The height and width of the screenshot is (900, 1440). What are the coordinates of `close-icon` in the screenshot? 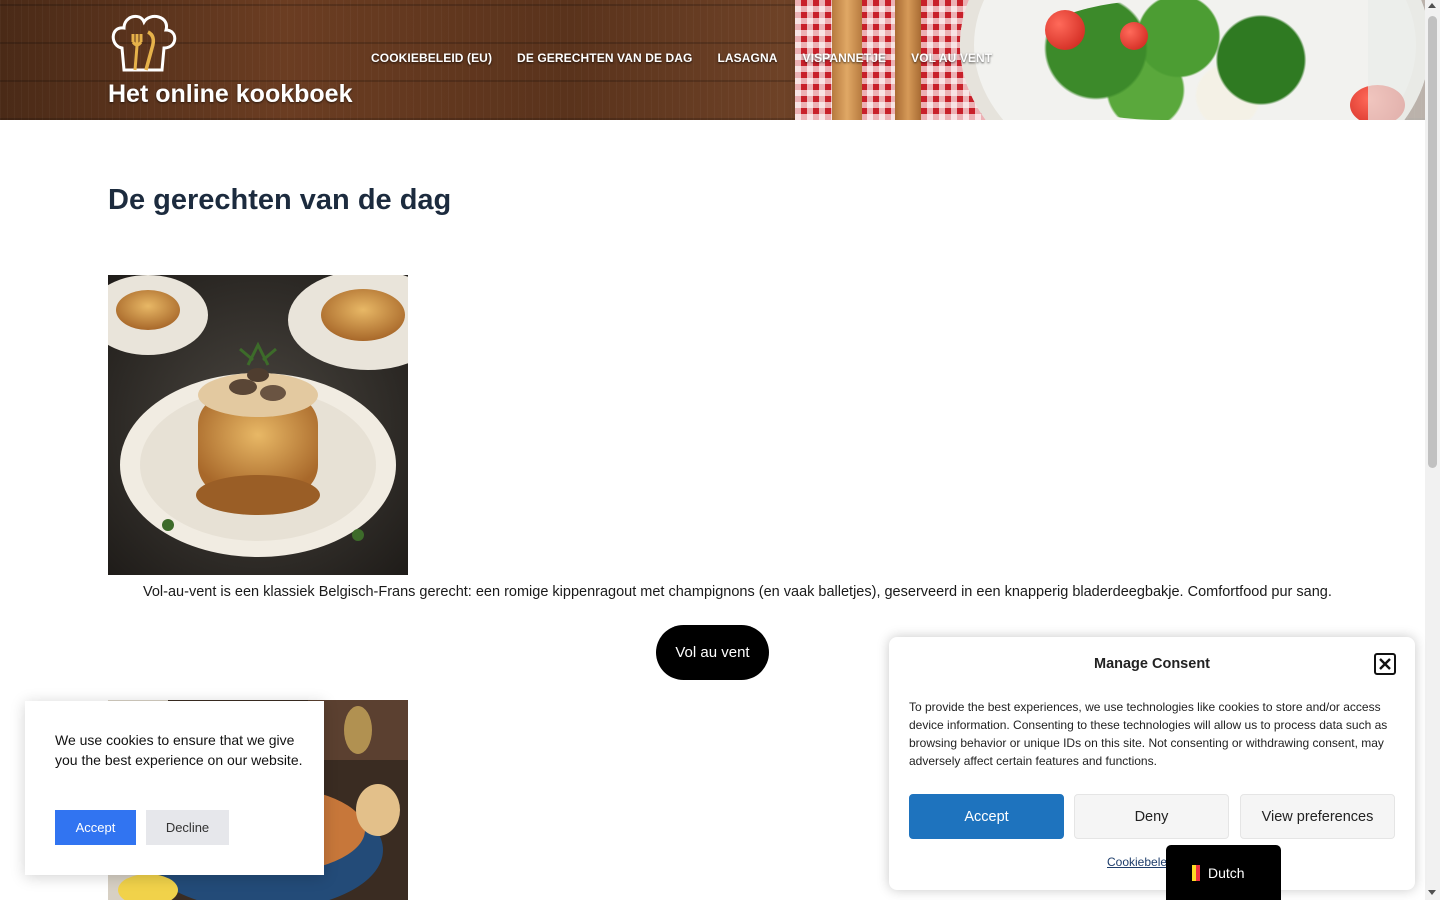 It's located at (1385, 664).